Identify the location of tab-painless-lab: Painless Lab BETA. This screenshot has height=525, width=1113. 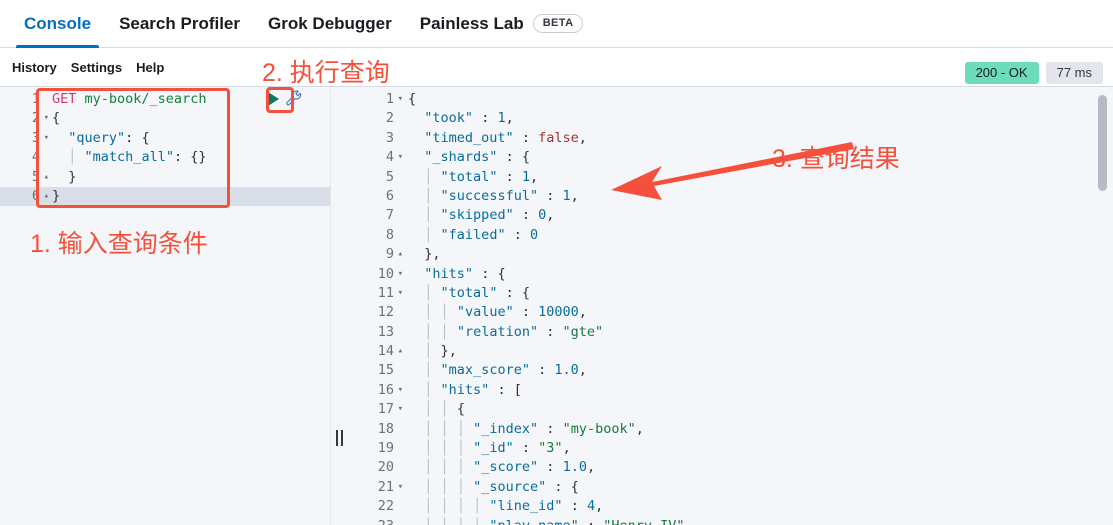
(502, 24).